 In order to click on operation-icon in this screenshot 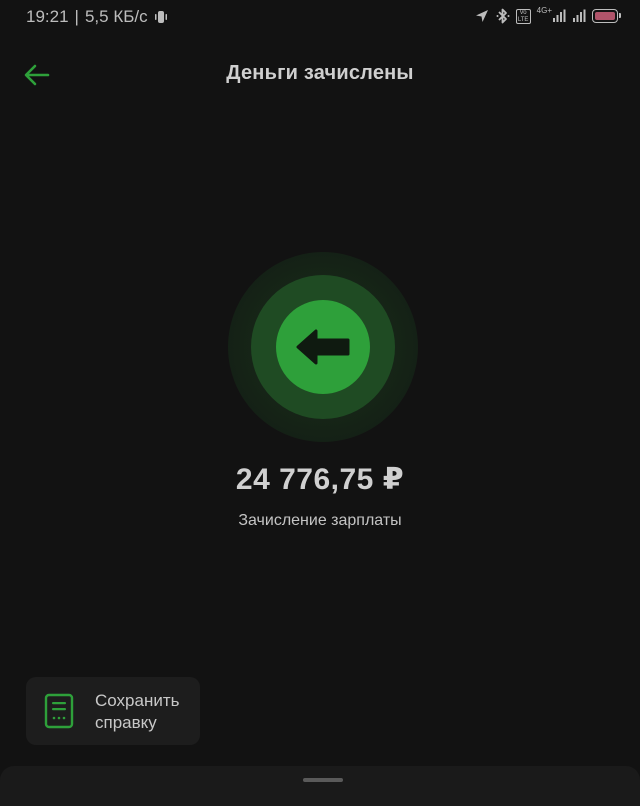, I will do `click(323, 347)`.